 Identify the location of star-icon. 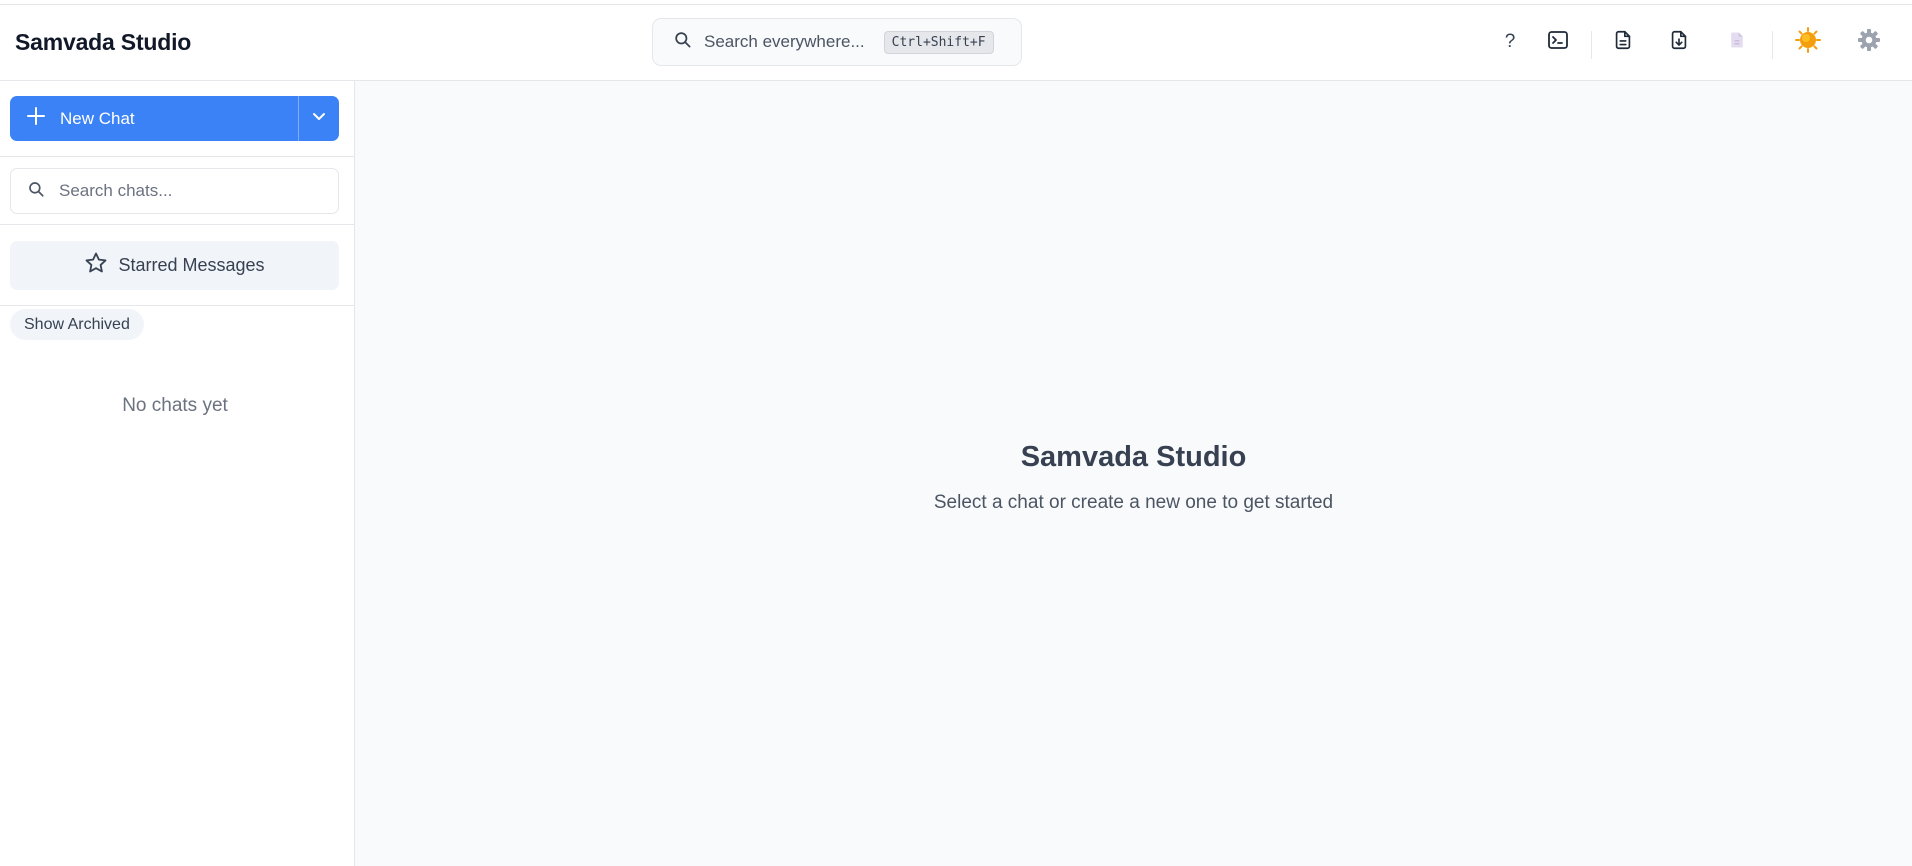
(96, 265).